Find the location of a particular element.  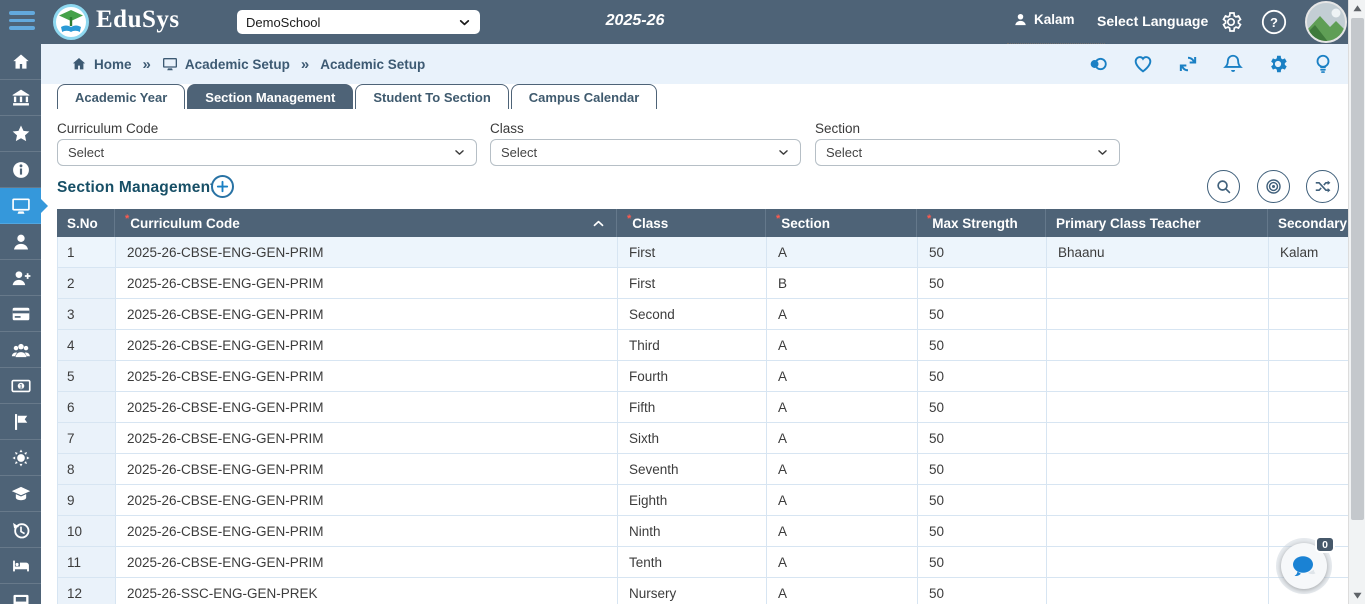

breadcrumb-item-home-0: Home is located at coordinates (101, 64).